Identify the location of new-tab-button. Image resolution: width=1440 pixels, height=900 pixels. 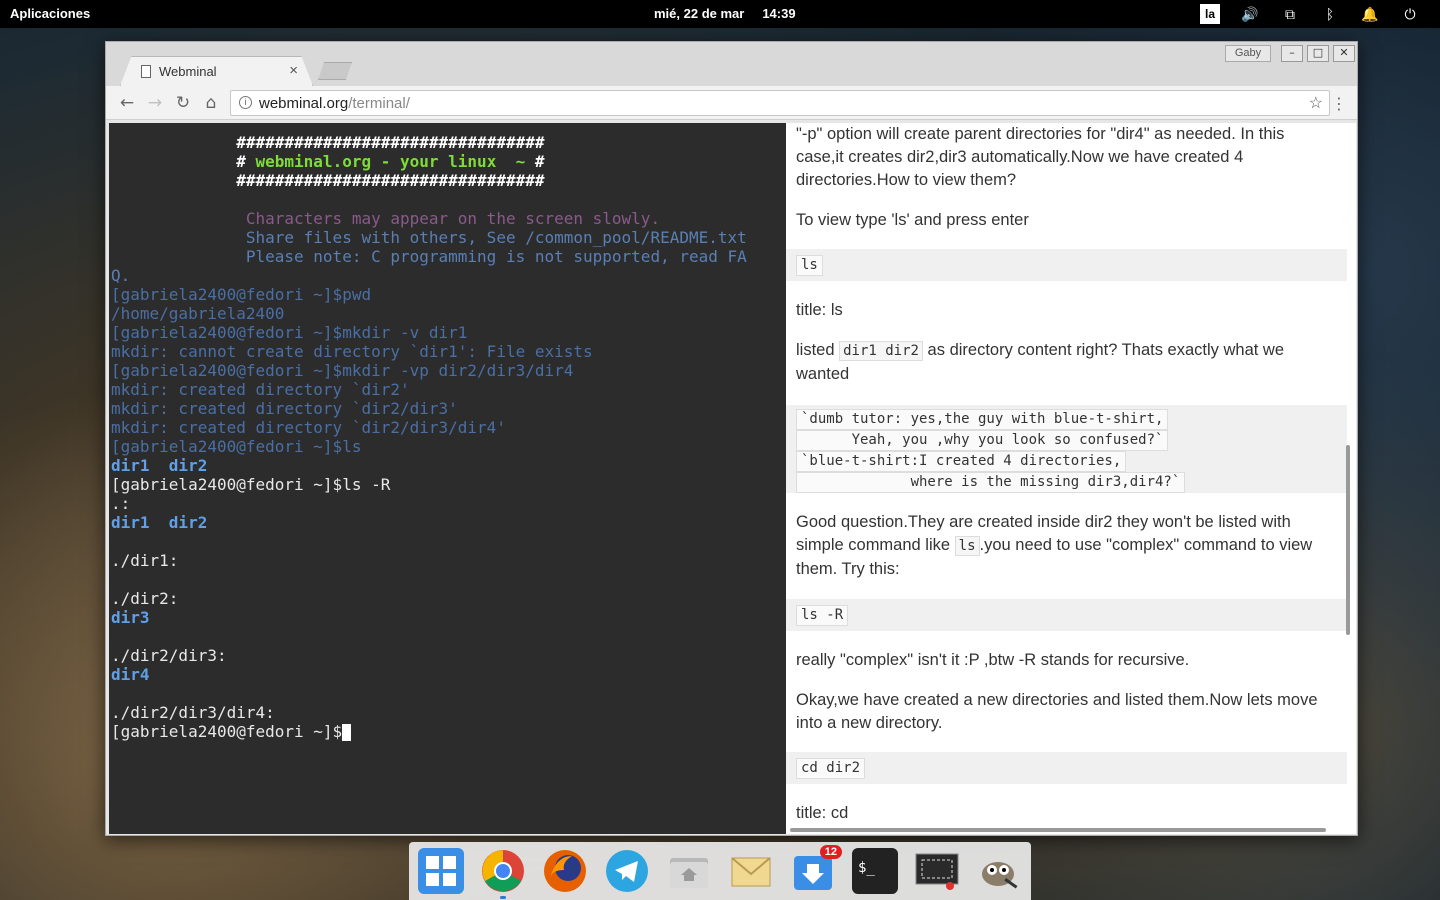
(335, 71).